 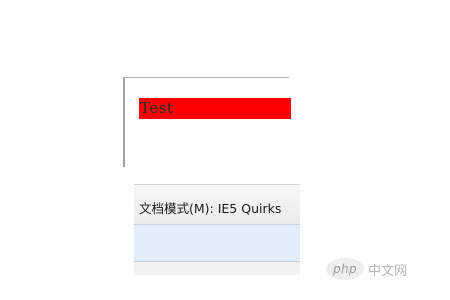 I want to click on test-text-block: Test, so click(x=215, y=108).